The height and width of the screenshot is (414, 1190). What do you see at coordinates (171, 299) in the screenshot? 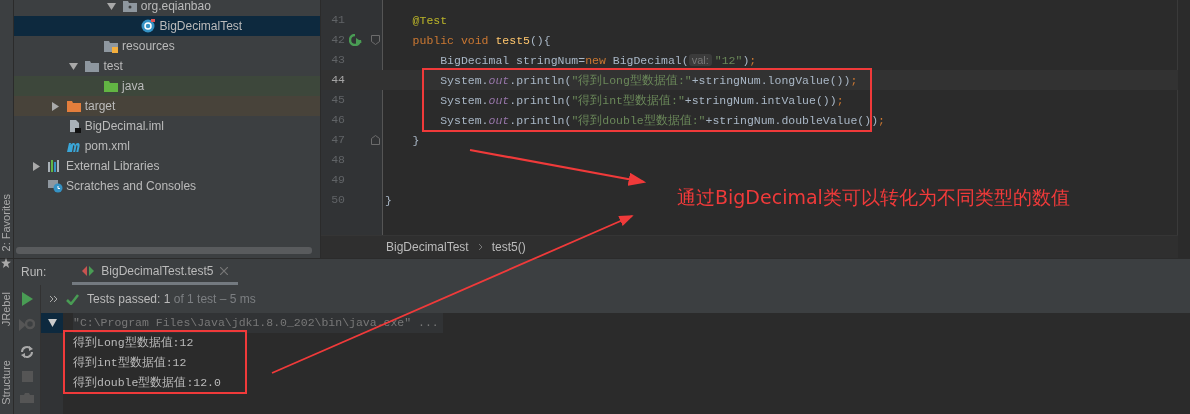
I see `test-status: Tests passed: 1 of 1 test – 5 ms` at bounding box center [171, 299].